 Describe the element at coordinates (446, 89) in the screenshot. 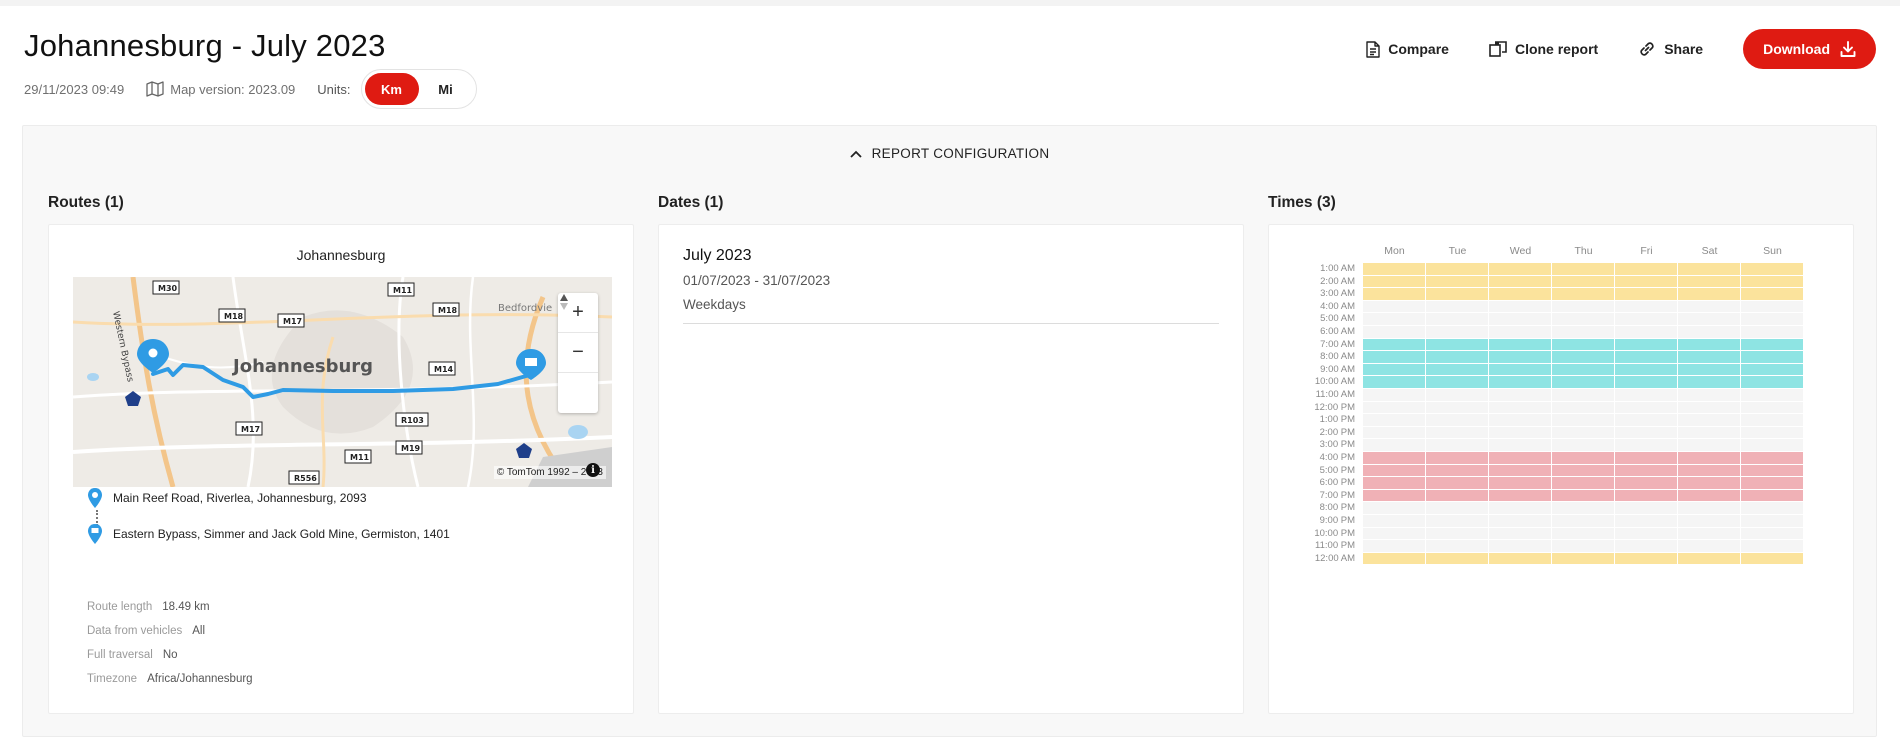

I see `unit-mi-button: Mi` at that location.